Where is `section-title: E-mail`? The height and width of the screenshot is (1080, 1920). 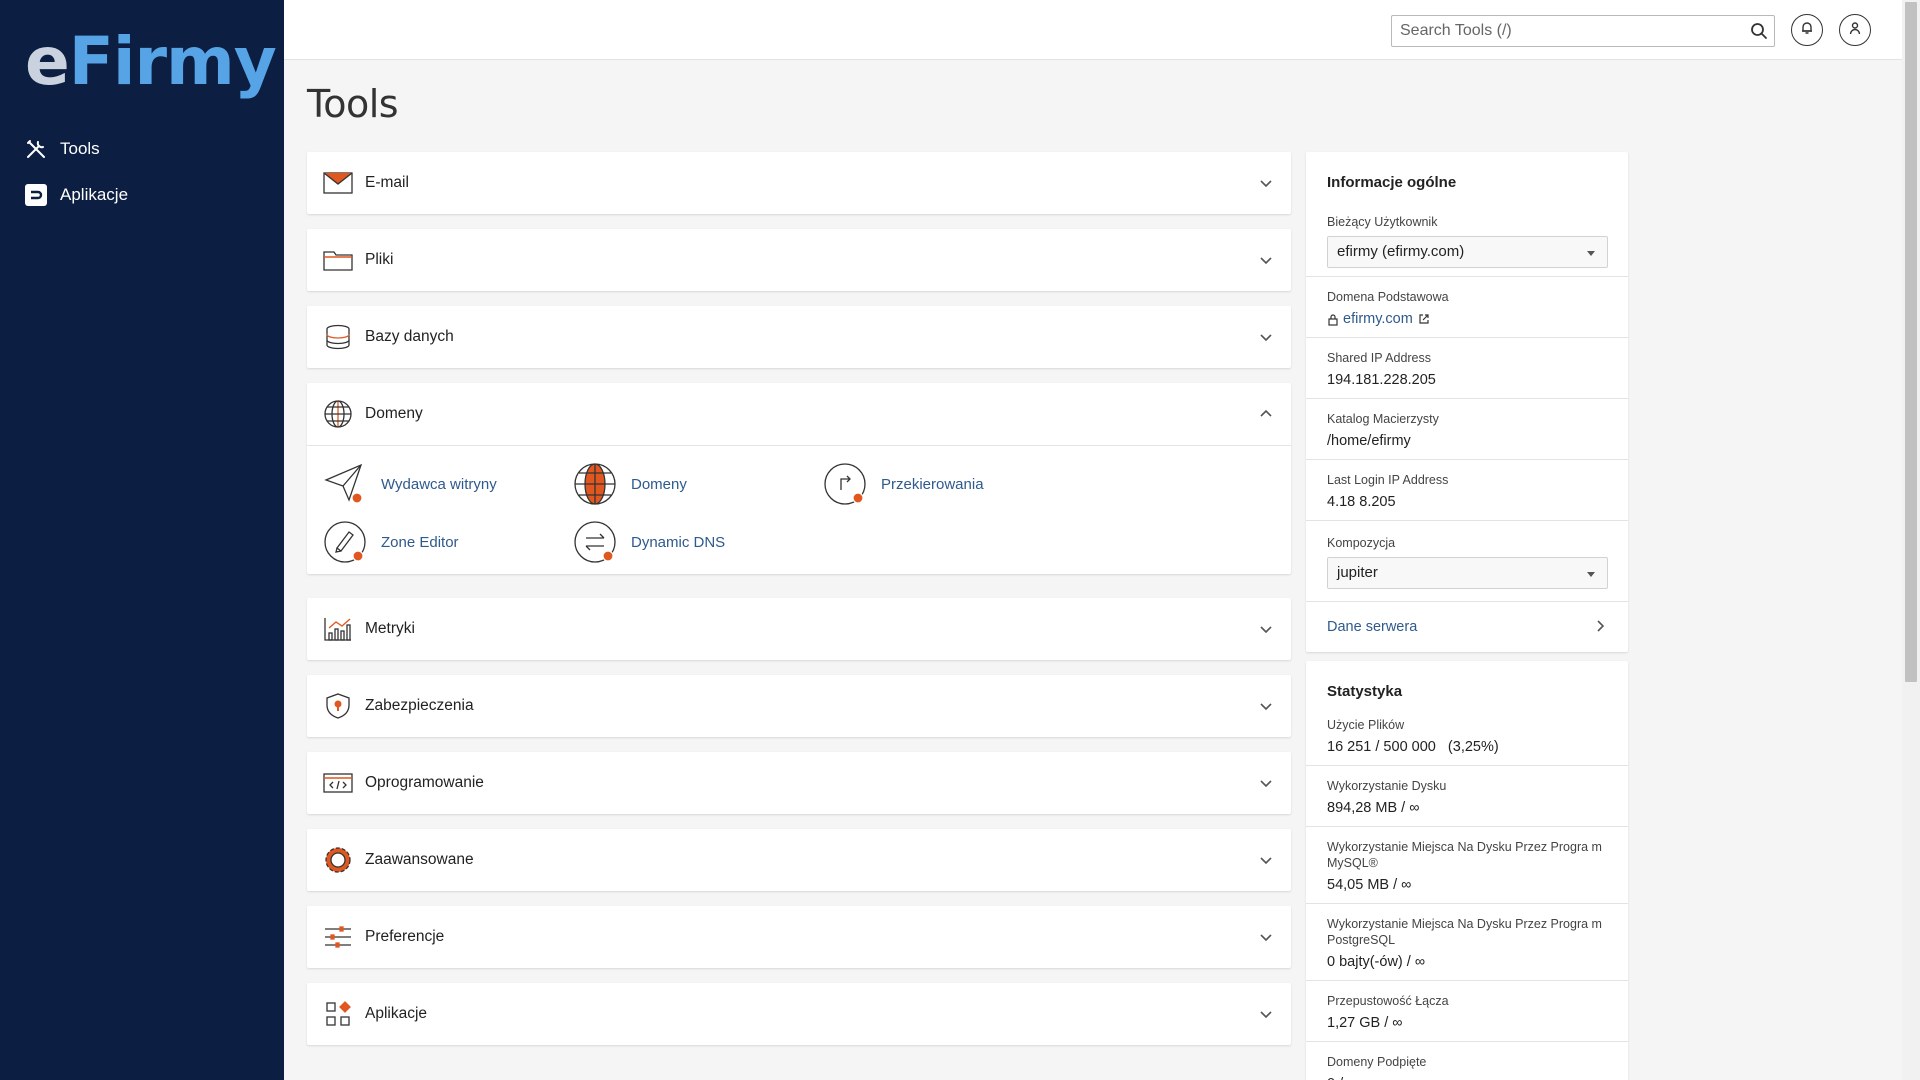
section-title: E-mail is located at coordinates (387, 182).